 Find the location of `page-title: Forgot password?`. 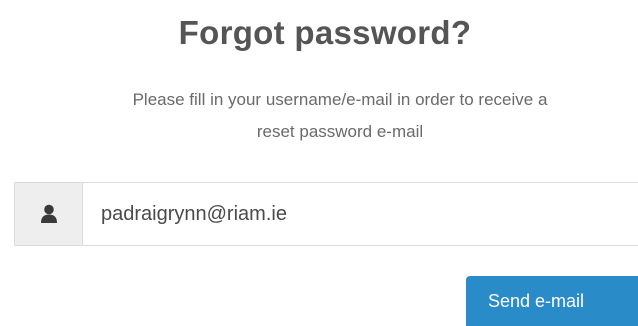

page-title: Forgot password? is located at coordinates (325, 32).